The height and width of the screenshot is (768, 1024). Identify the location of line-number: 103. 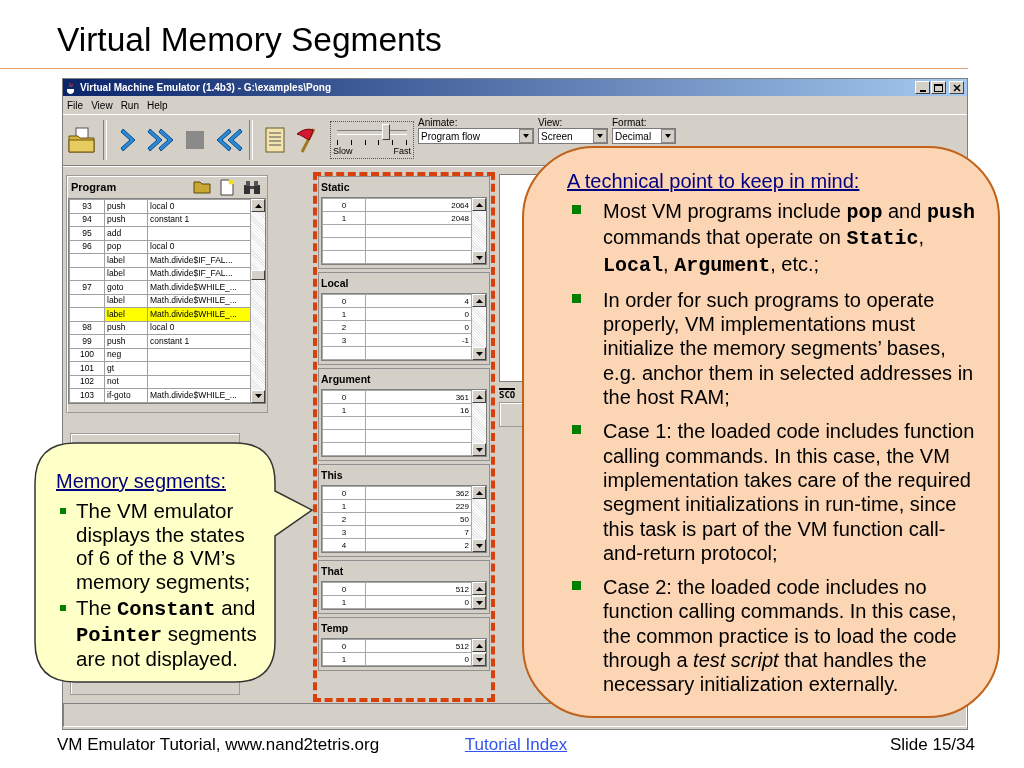
(87, 394).